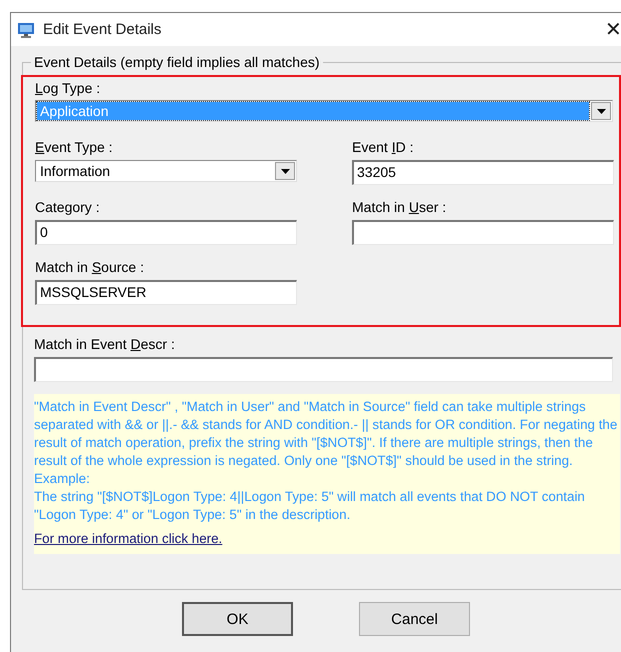  I want to click on window-title: Edit Event Details, so click(102, 29).